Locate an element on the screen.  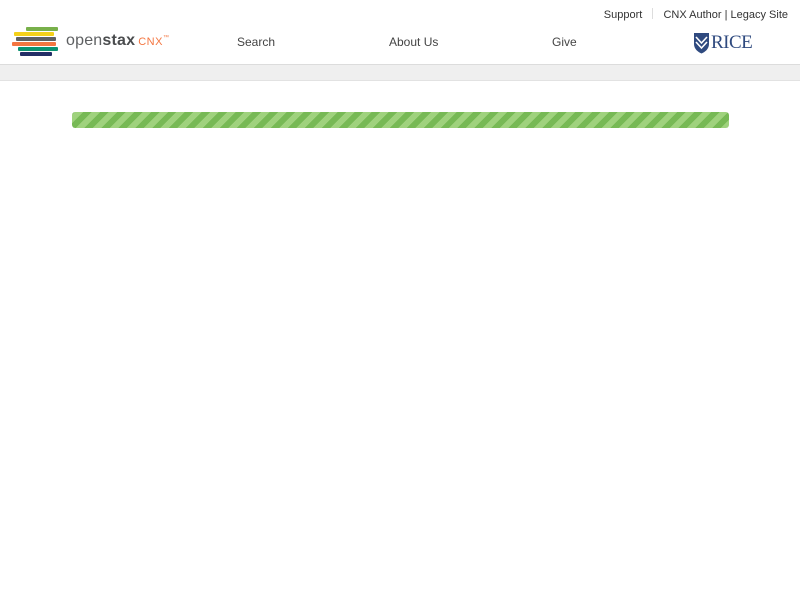
subheader-bar is located at coordinates (400, 73).